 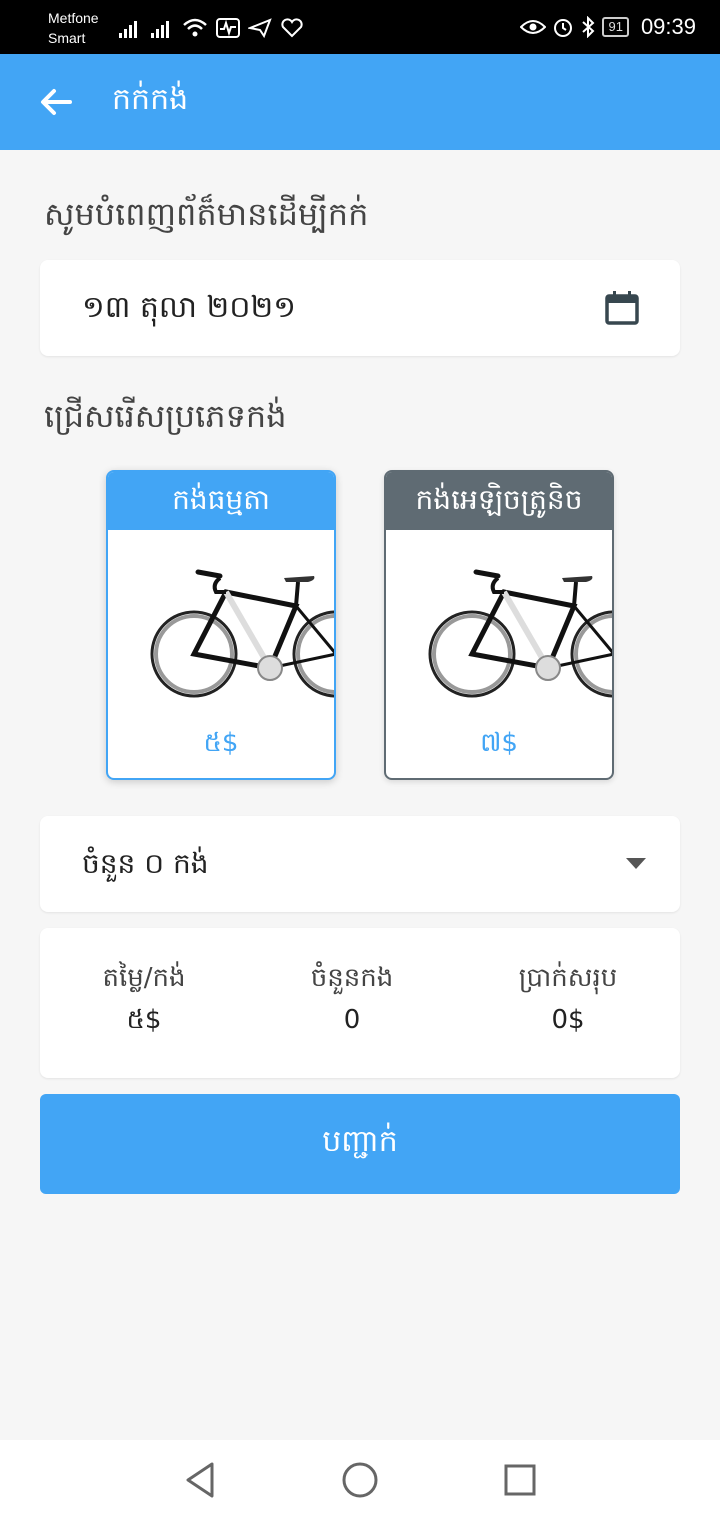 I want to click on carrier-name: Metfone, so click(x=73, y=18).